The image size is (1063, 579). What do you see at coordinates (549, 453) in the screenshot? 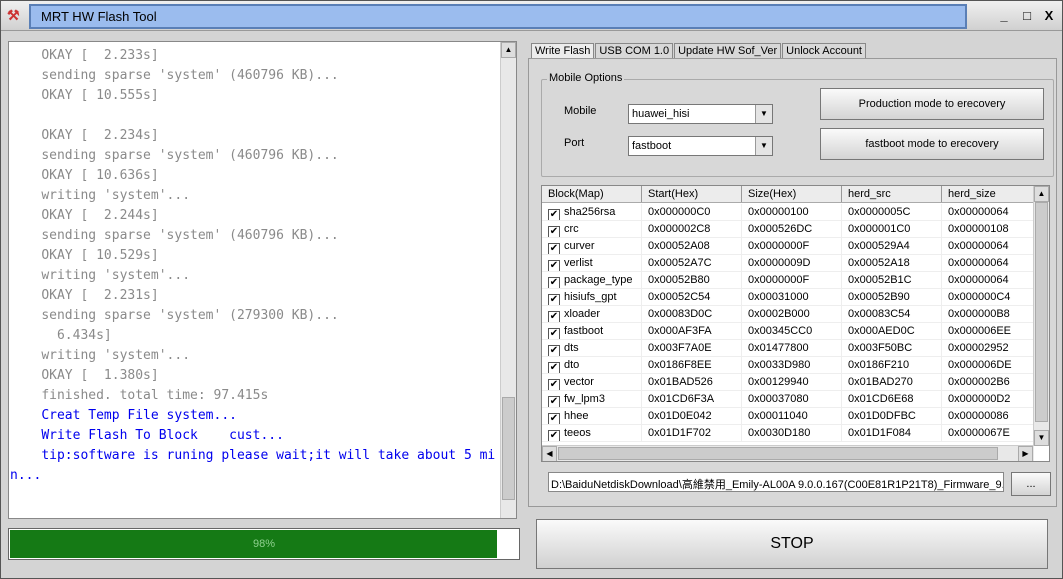
I see `scroll-left-icon: ◀` at bounding box center [549, 453].